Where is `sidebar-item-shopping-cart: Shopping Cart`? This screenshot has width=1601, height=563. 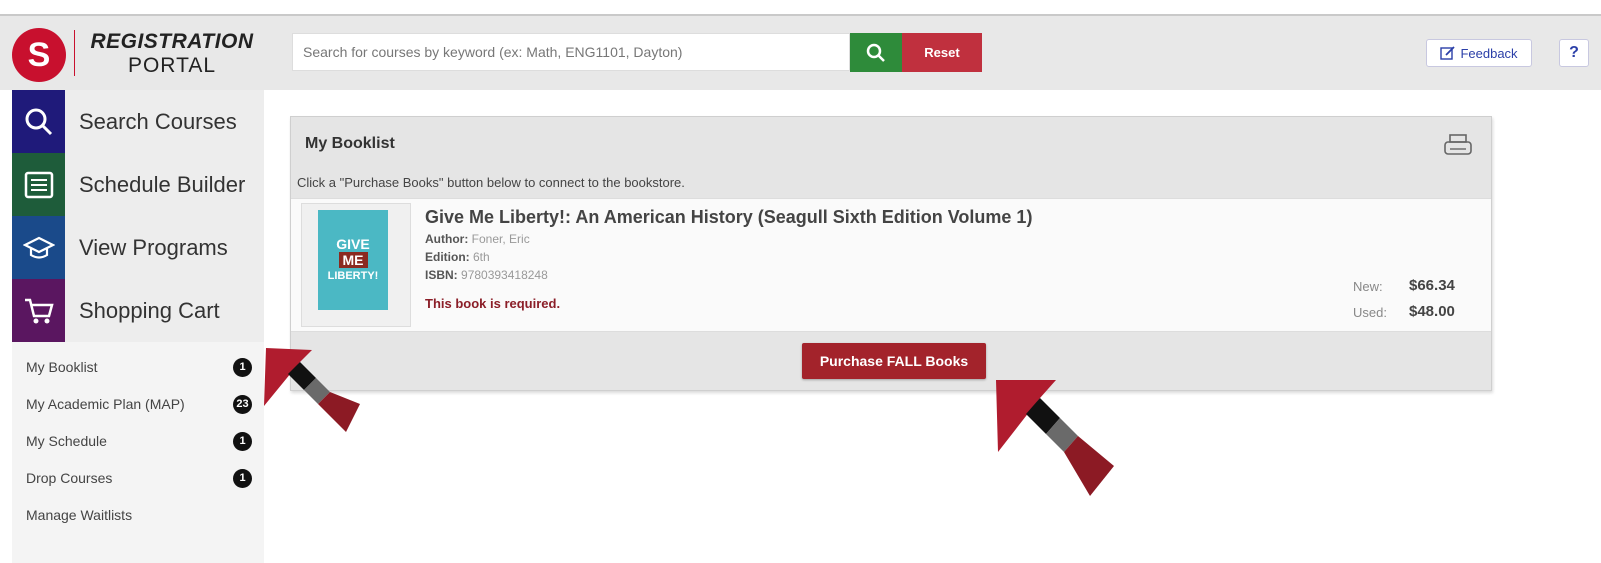 sidebar-item-shopping-cart: Shopping Cart is located at coordinates (138, 310).